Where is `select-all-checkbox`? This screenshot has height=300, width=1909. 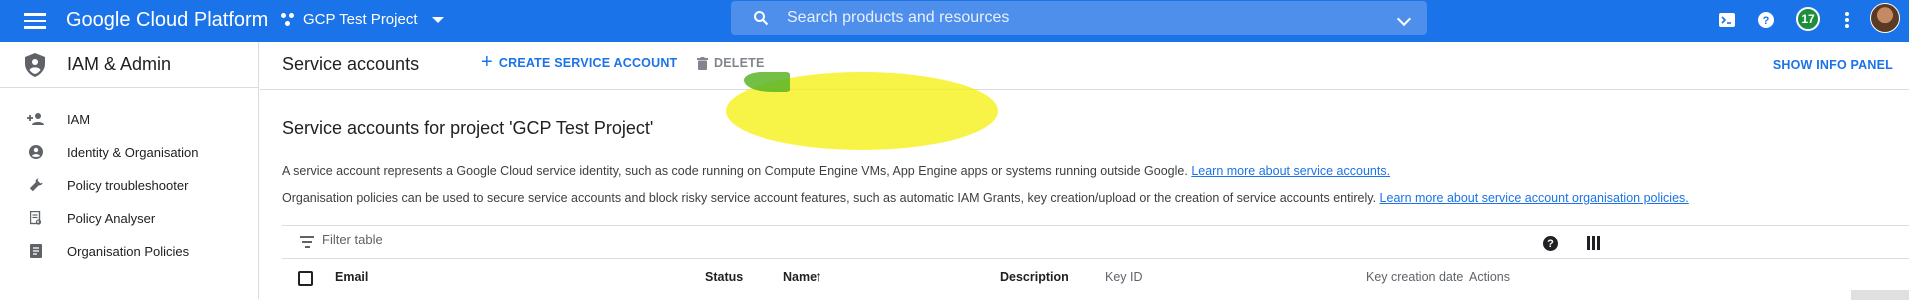
select-all-checkbox is located at coordinates (305, 278).